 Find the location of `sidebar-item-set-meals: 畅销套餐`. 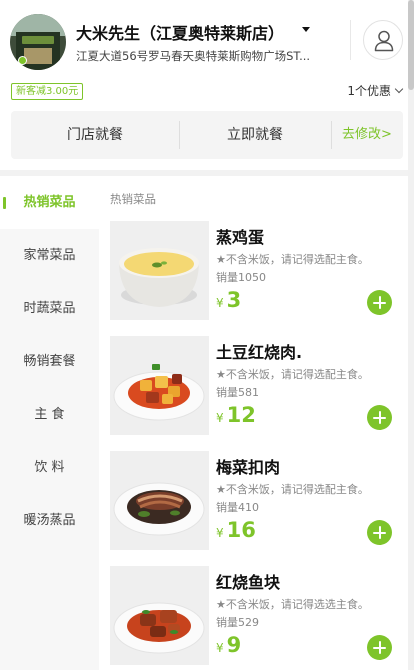

sidebar-item-set-meals: 畅销套餐 is located at coordinates (49, 361).